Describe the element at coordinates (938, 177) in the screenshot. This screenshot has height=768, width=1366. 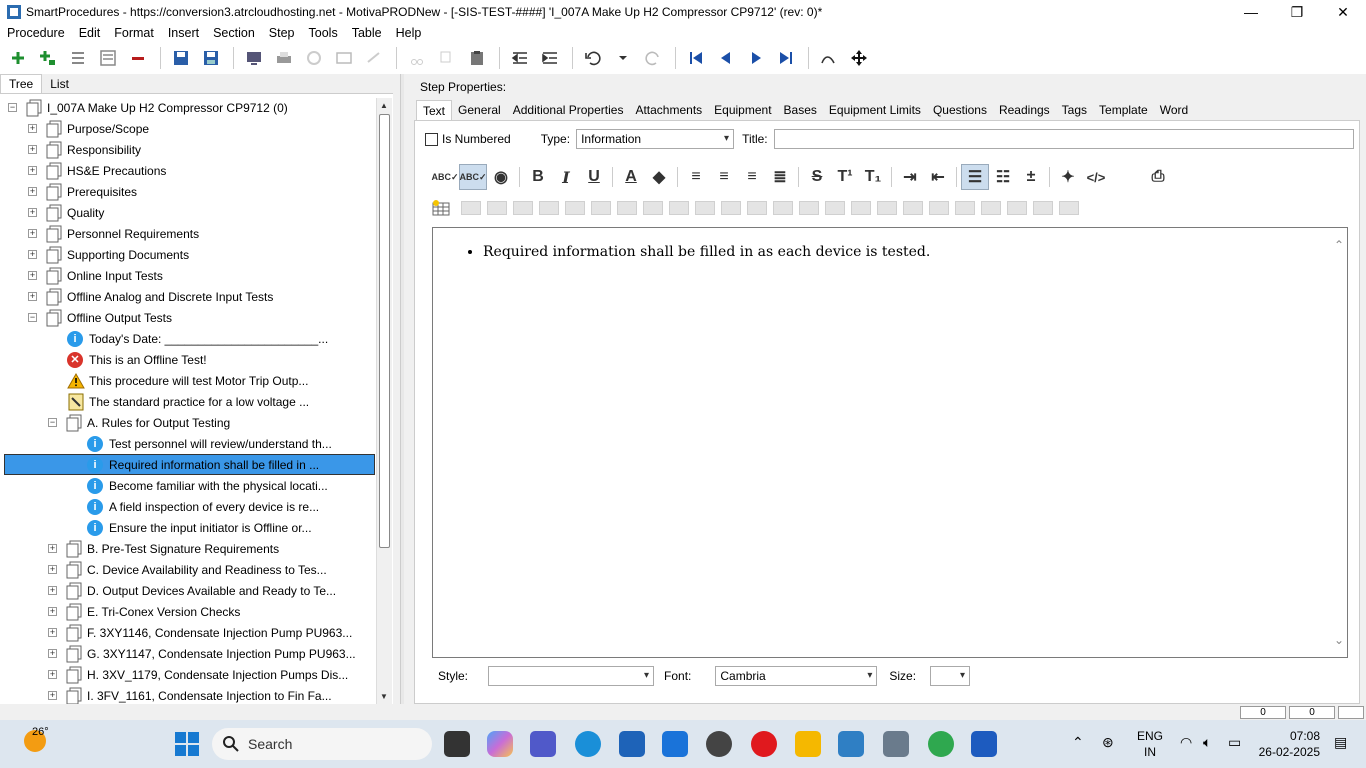
I see `indent-decrease-icon: ⇤` at that location.